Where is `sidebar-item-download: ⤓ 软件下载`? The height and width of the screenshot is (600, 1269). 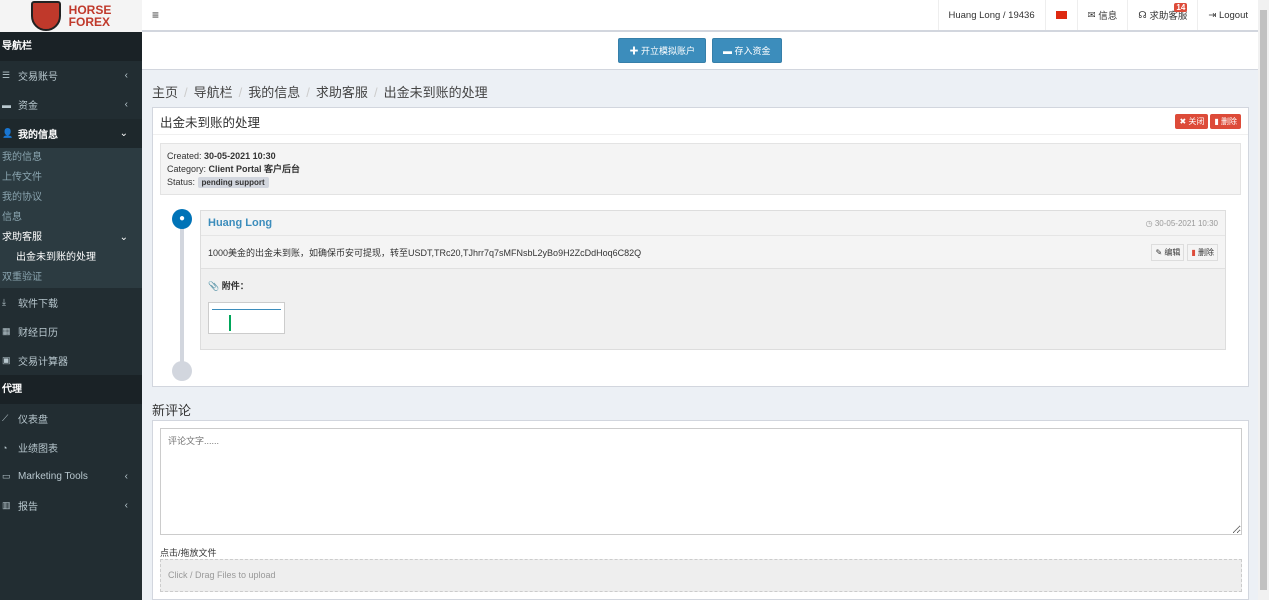
sidebar-item-download: ⤓ 软件下载 is located at coordinates (71, 302).